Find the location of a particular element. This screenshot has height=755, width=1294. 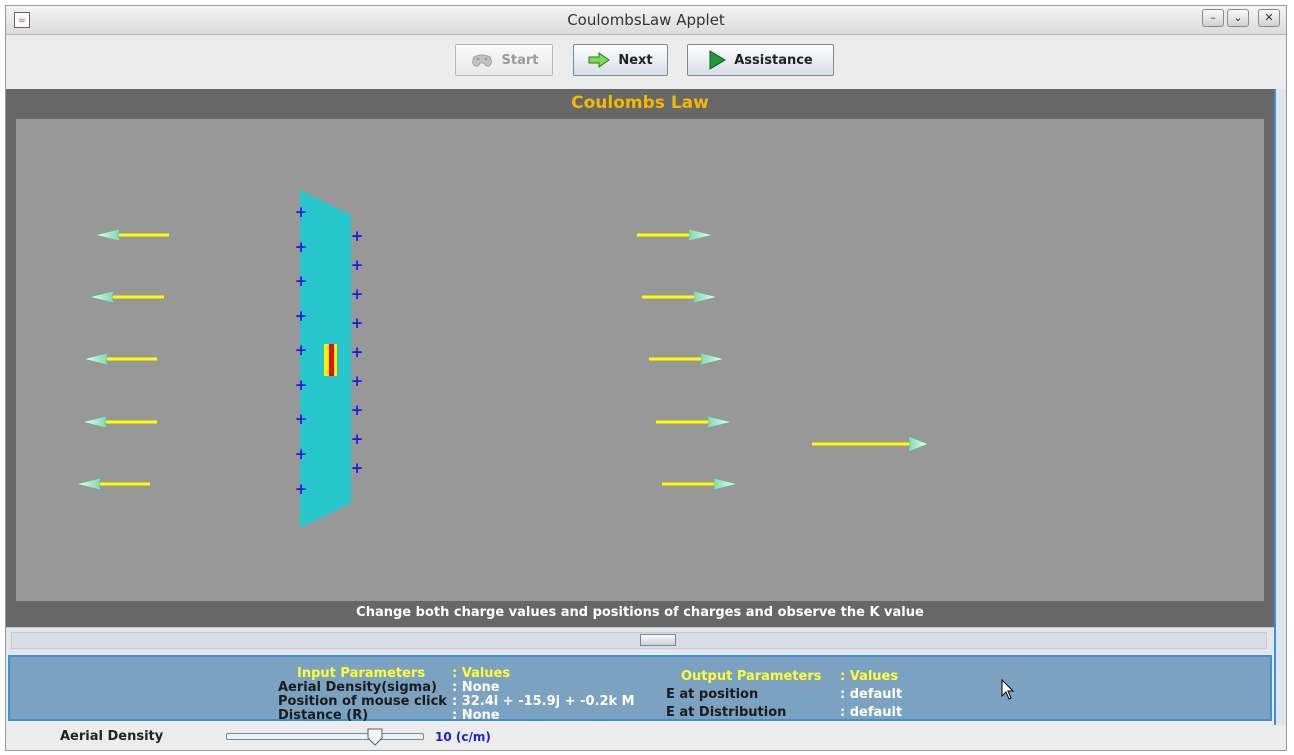

simulation-title: Coulombs Law is located at coordinates (640, 103).